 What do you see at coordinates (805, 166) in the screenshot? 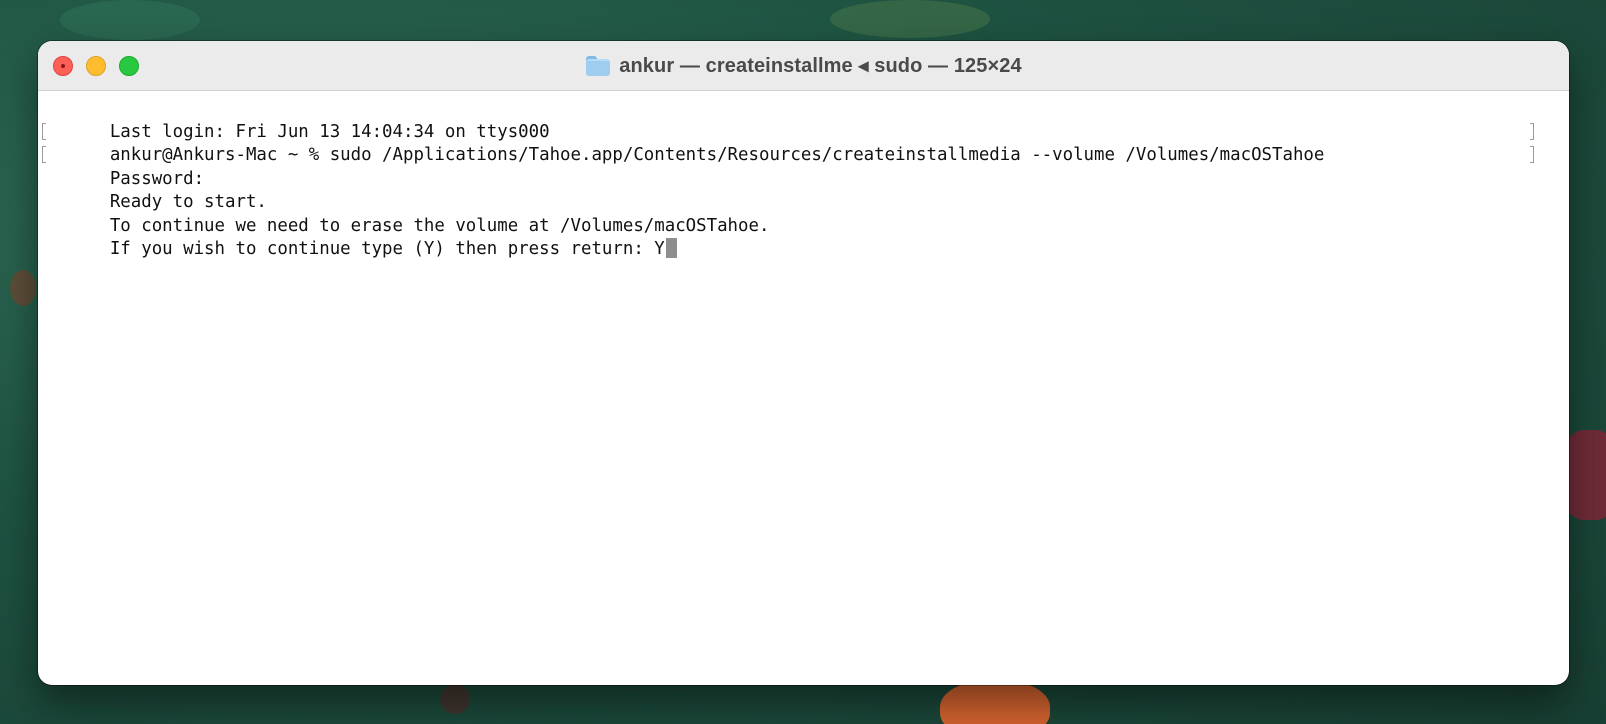
I see `terminal-line-password: Password:` at bounding box center [805, 166].